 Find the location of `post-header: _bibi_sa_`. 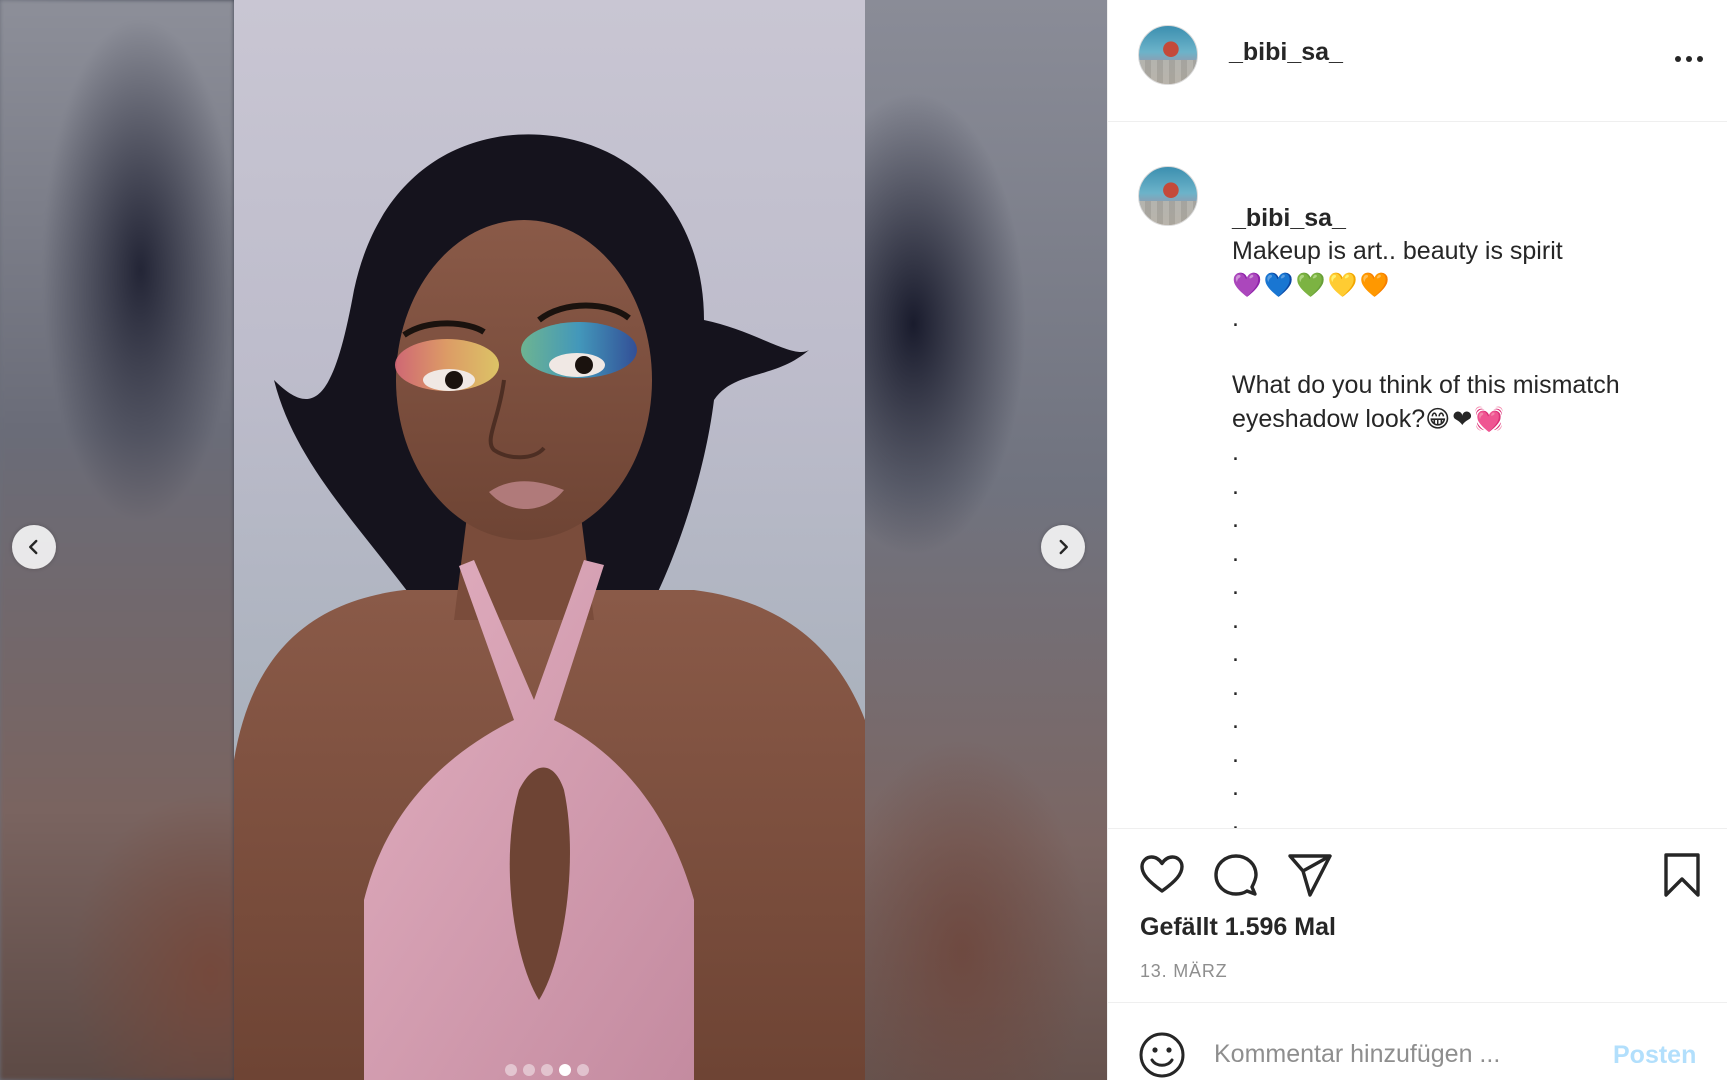

post-header: _bibi_sa_ is located at coordinates (1417, 61).